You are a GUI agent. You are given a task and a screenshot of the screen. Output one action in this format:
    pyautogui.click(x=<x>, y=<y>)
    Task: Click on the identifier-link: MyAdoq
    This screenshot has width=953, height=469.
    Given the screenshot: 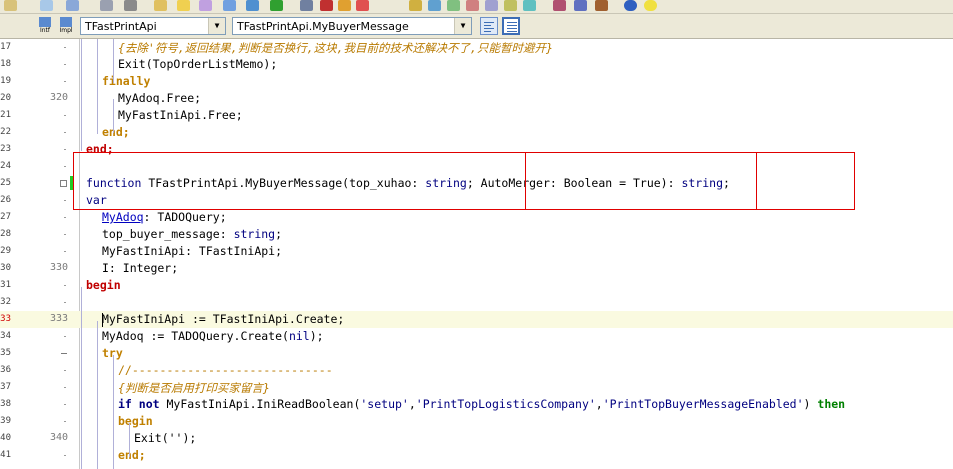 What is the action you would take?
    pyautogui.click(x=123, y=217)
    